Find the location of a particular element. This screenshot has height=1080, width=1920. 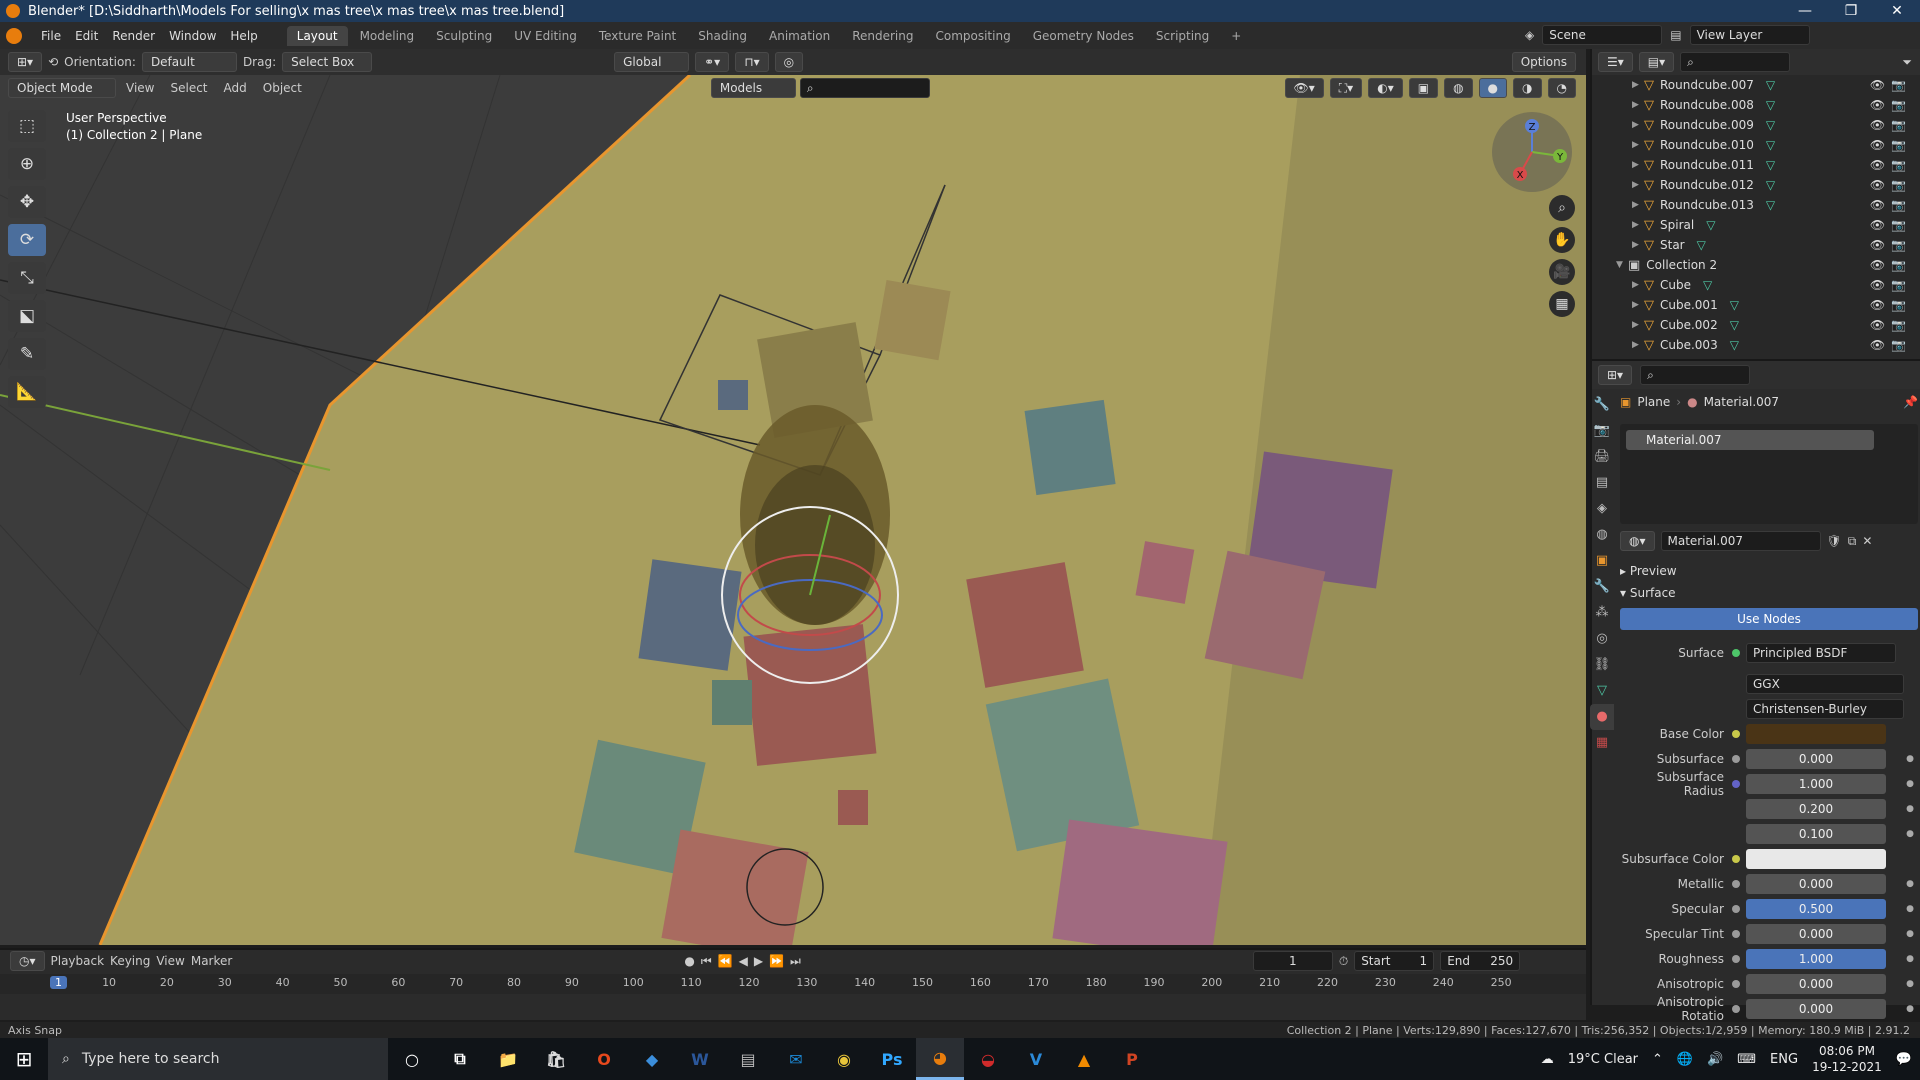

physics-tab-icon: ◎ is located at coordinates (1602, 639).